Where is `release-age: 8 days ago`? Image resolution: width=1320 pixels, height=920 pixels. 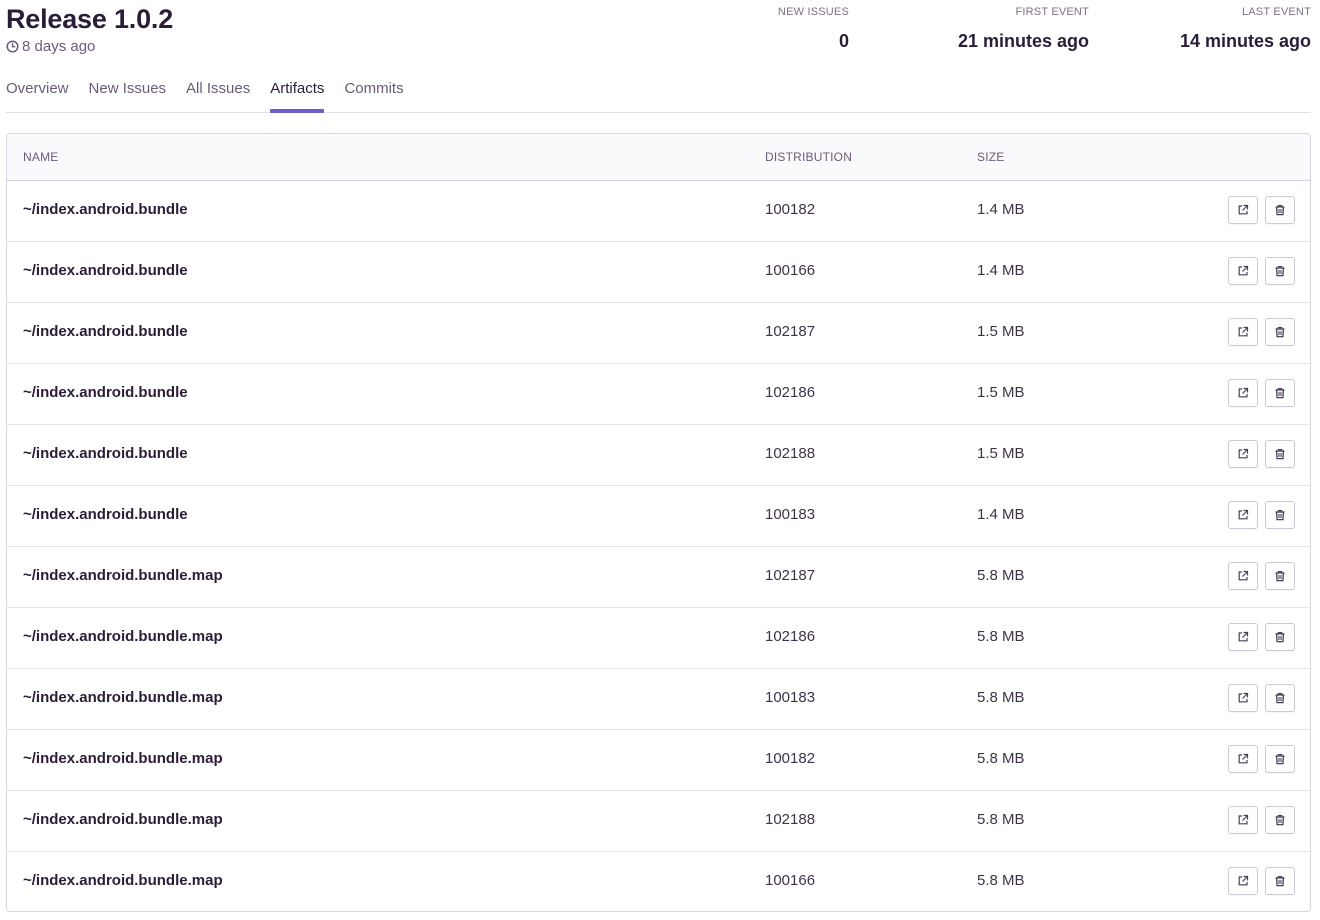
release-age: 8 days ago is located at coordinates (50, 46).